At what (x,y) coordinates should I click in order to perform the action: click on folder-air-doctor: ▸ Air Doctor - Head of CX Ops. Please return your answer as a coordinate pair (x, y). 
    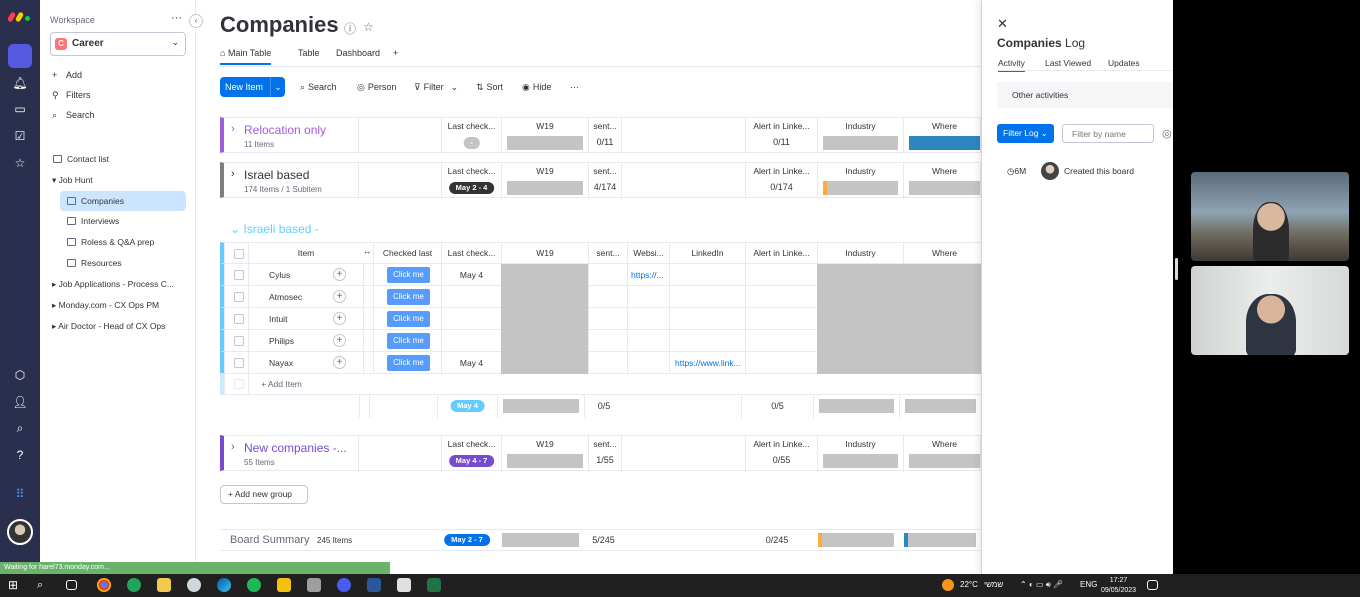
    Looking at the image, I should click on (108, 326).